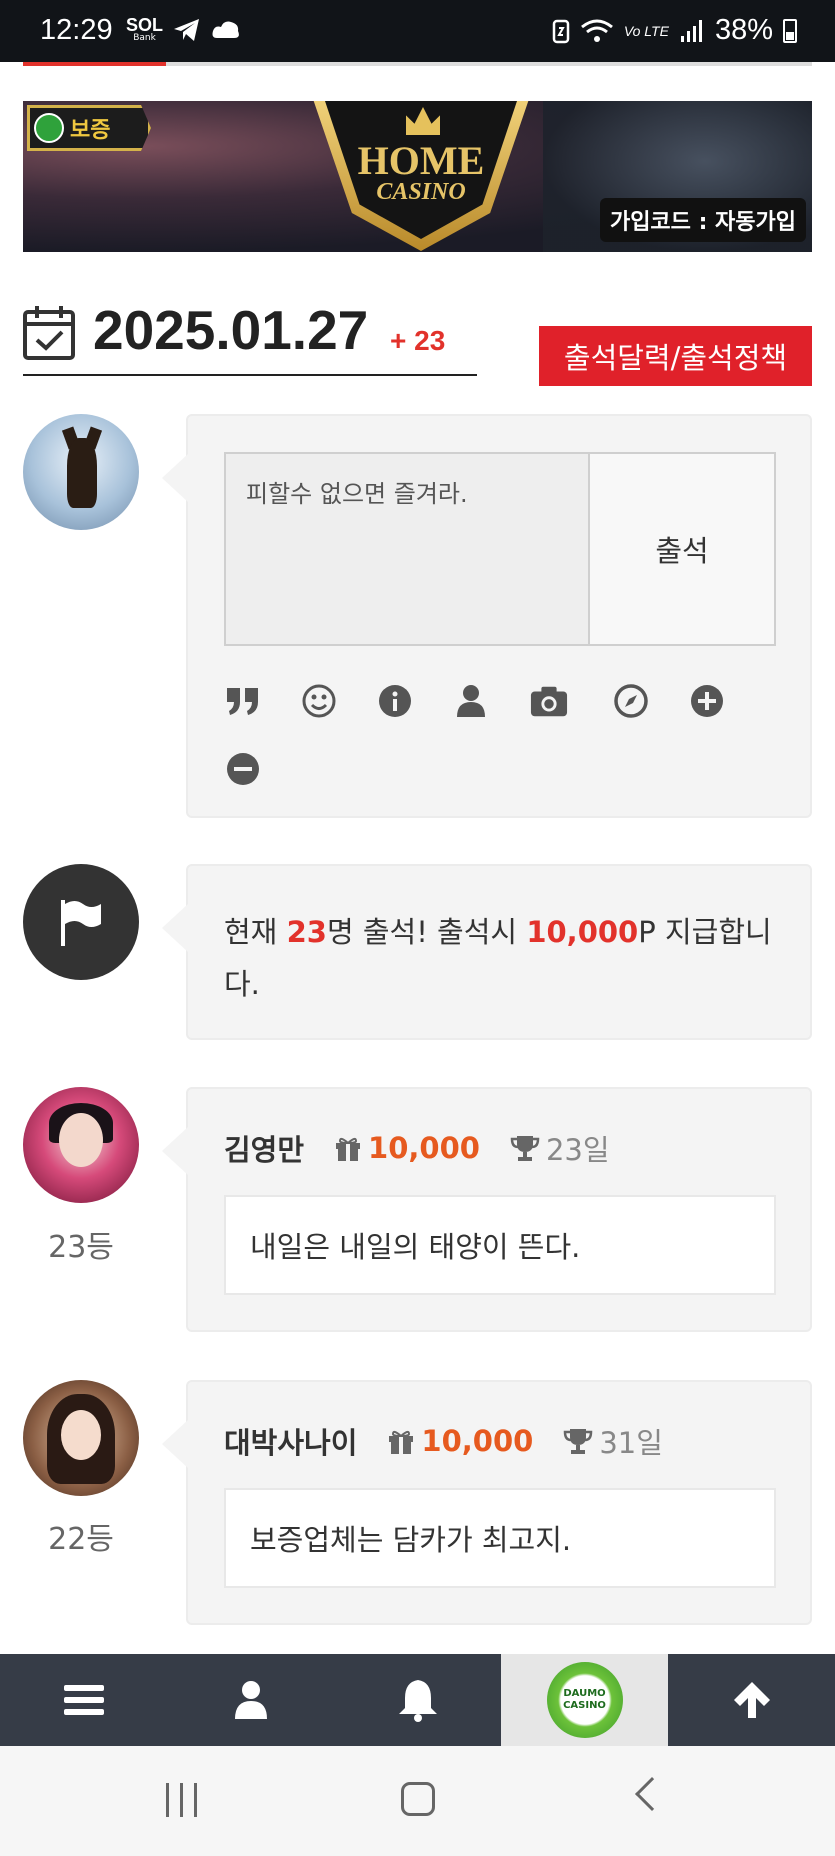  What do you see at coordinates (417, 31) in the screenshot?
I see `status-bar: 12:29 SOL Bank Vo LTE 38%` at bounding box center [417, 31].